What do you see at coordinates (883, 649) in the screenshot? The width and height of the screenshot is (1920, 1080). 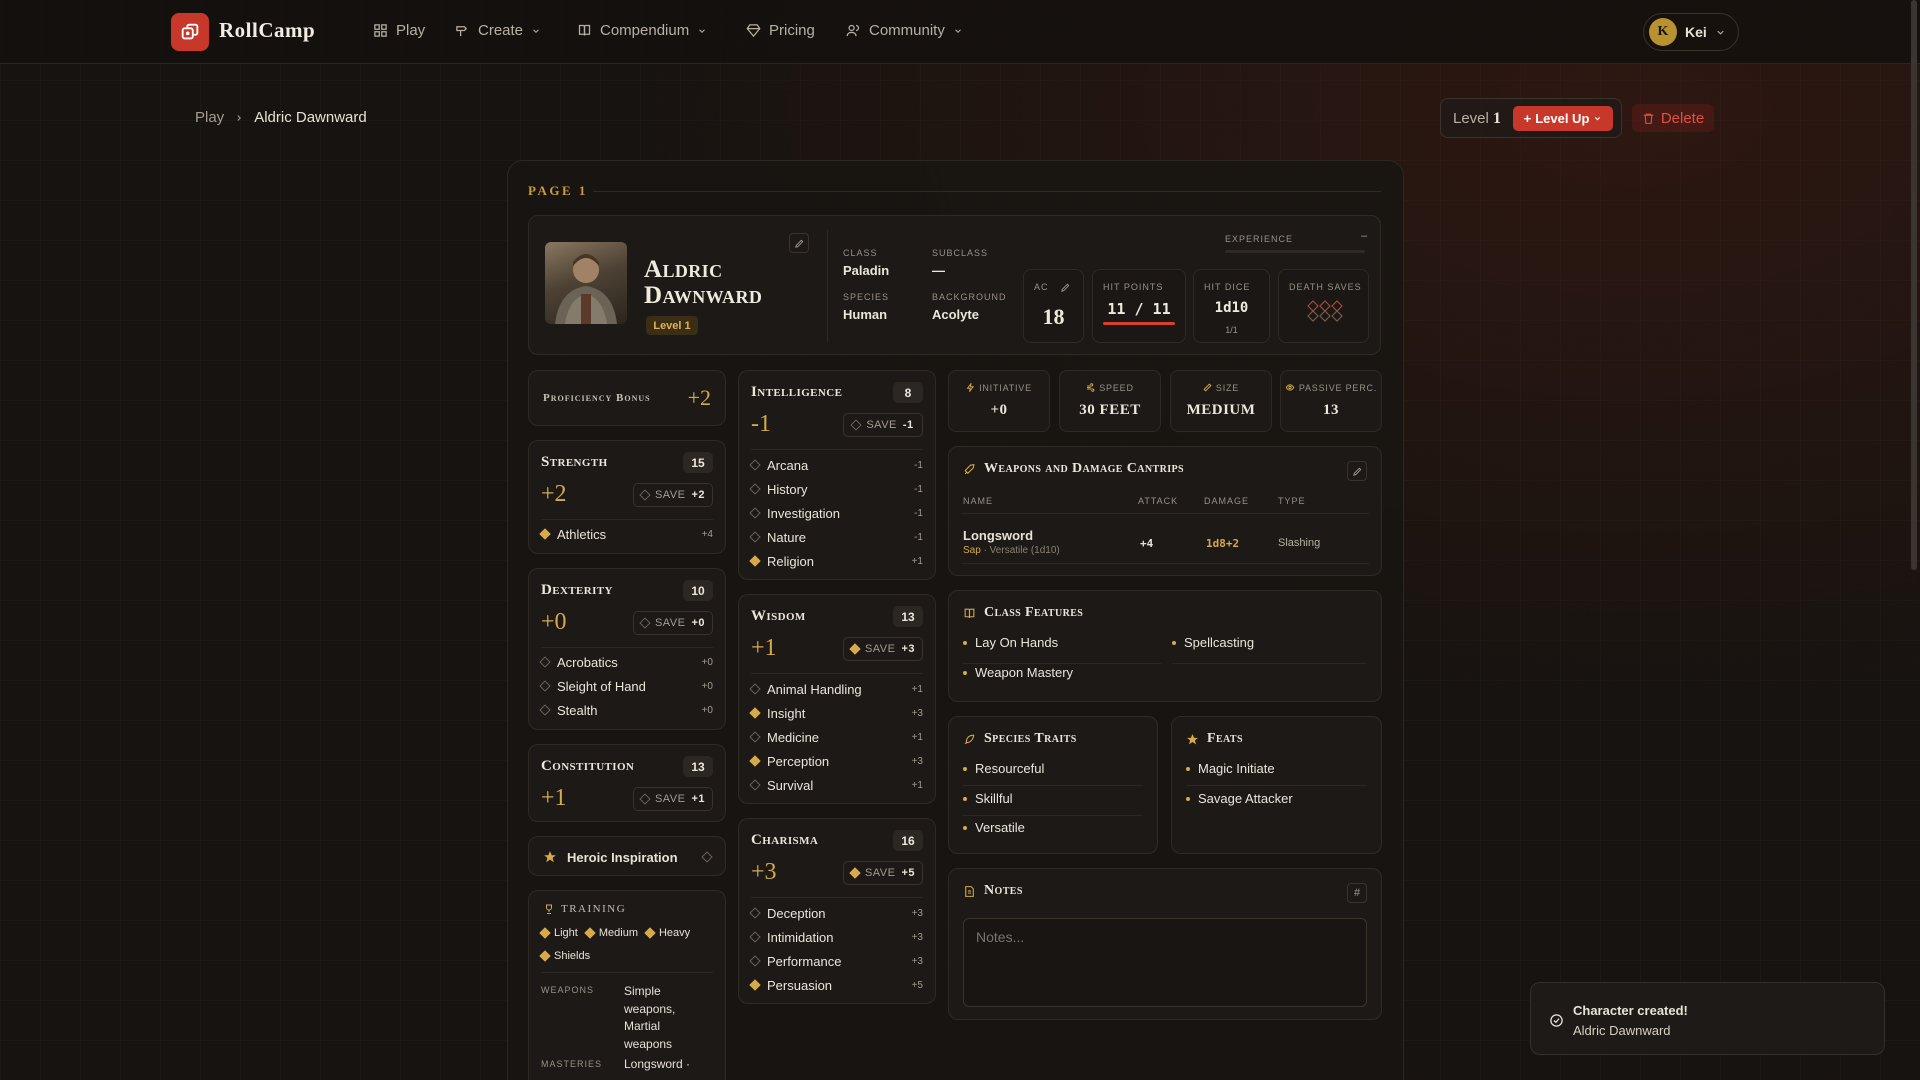 I see `save-toggle: SAVE +3` at bounding box center [883, 649].